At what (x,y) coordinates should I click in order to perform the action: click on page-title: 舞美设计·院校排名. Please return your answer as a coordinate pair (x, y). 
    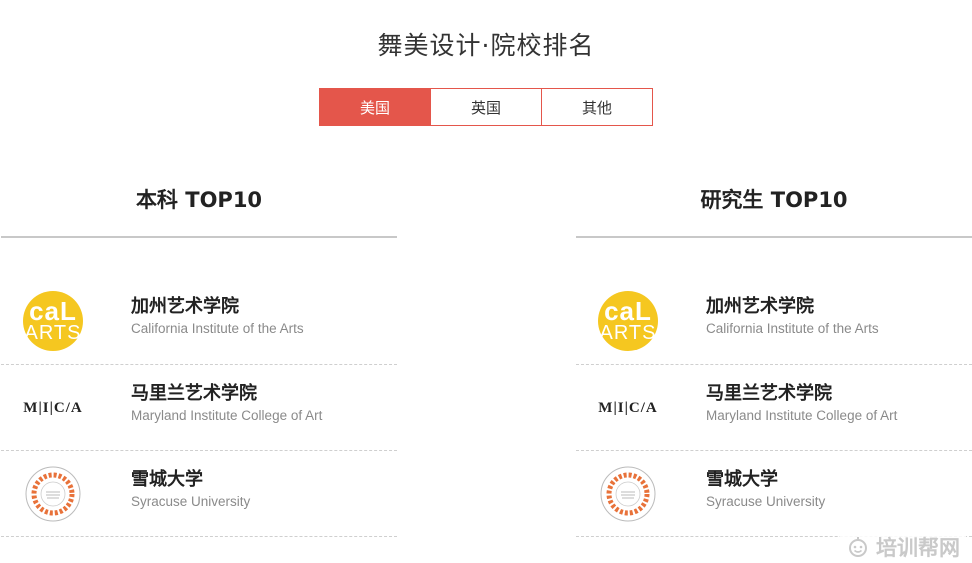
    Looking at the image, I should click on (486, 45).